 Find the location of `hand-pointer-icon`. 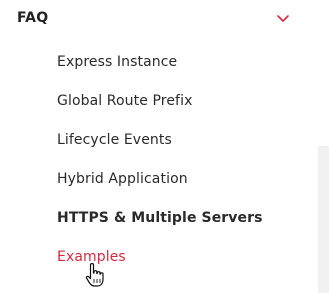

hand-pointer-icon is located at coordinates (94, 275).